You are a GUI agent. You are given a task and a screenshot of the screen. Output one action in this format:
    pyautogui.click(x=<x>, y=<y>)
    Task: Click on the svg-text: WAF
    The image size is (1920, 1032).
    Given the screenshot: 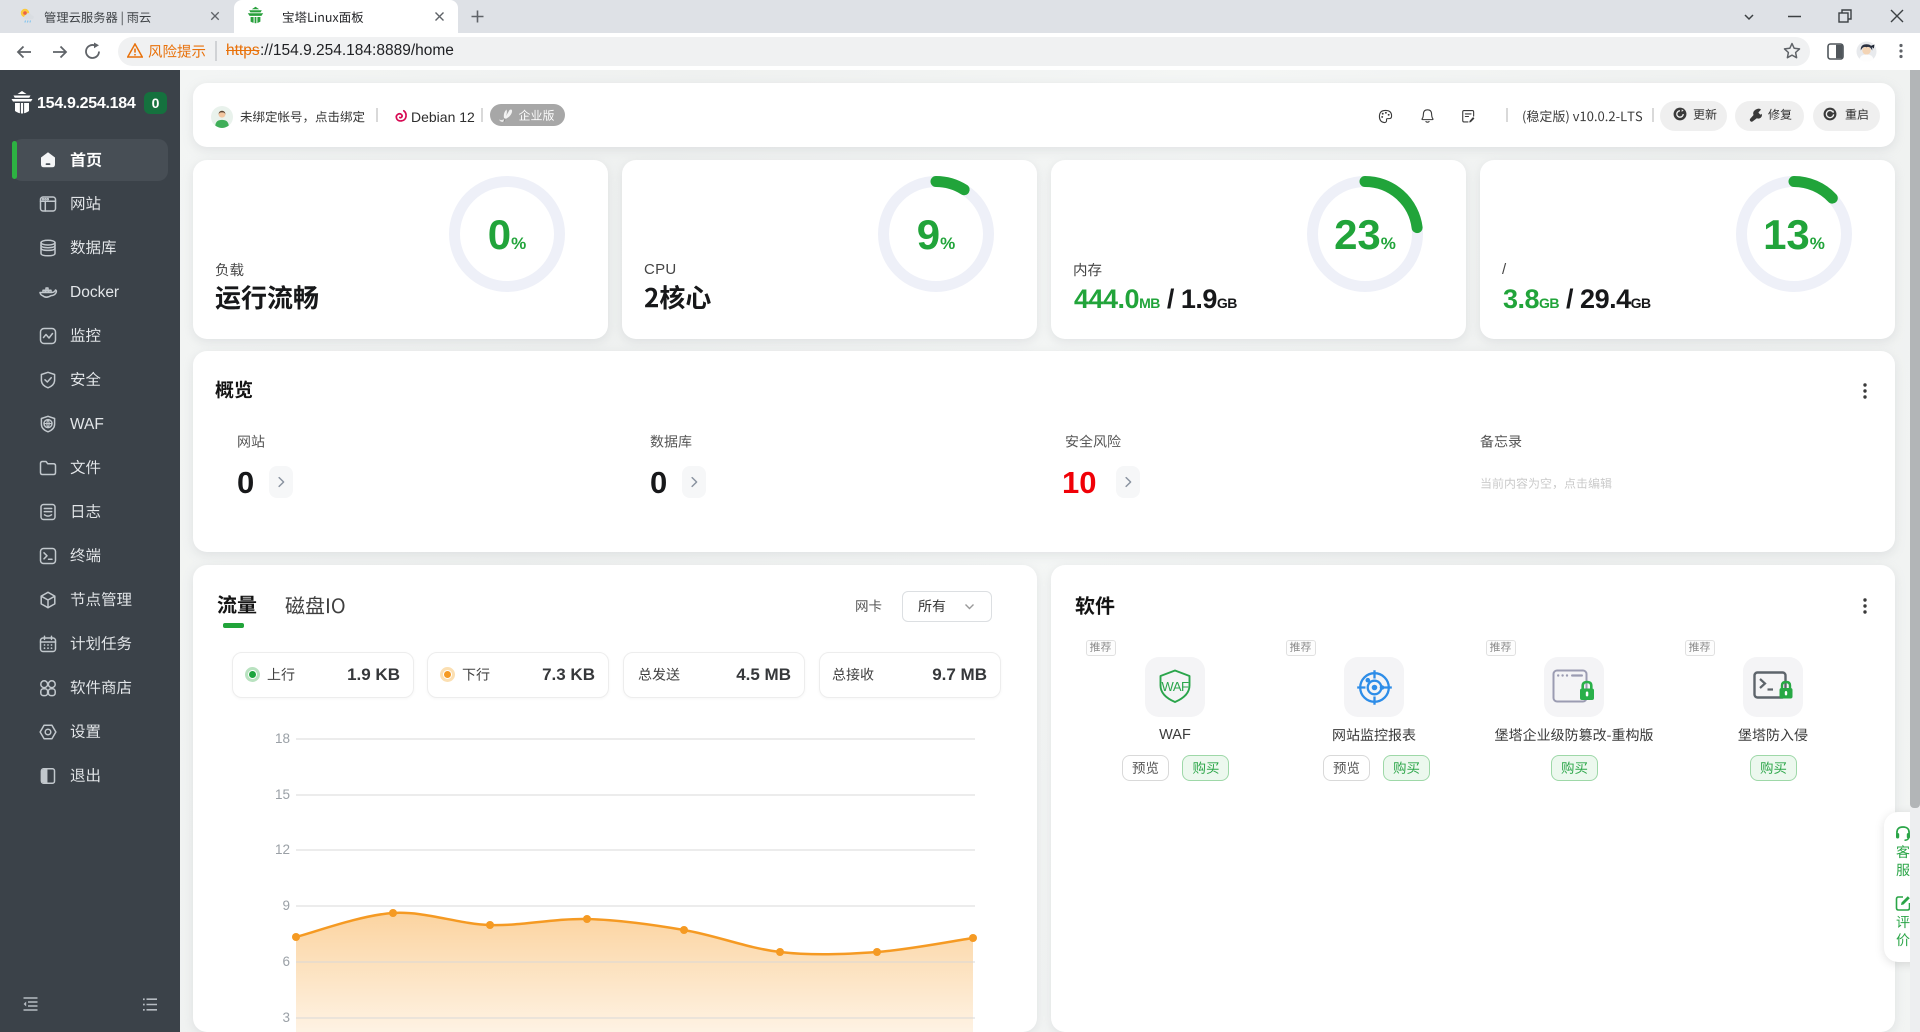 What is the action you would take?
    pyautogui.click(x=1175, y=686)
    